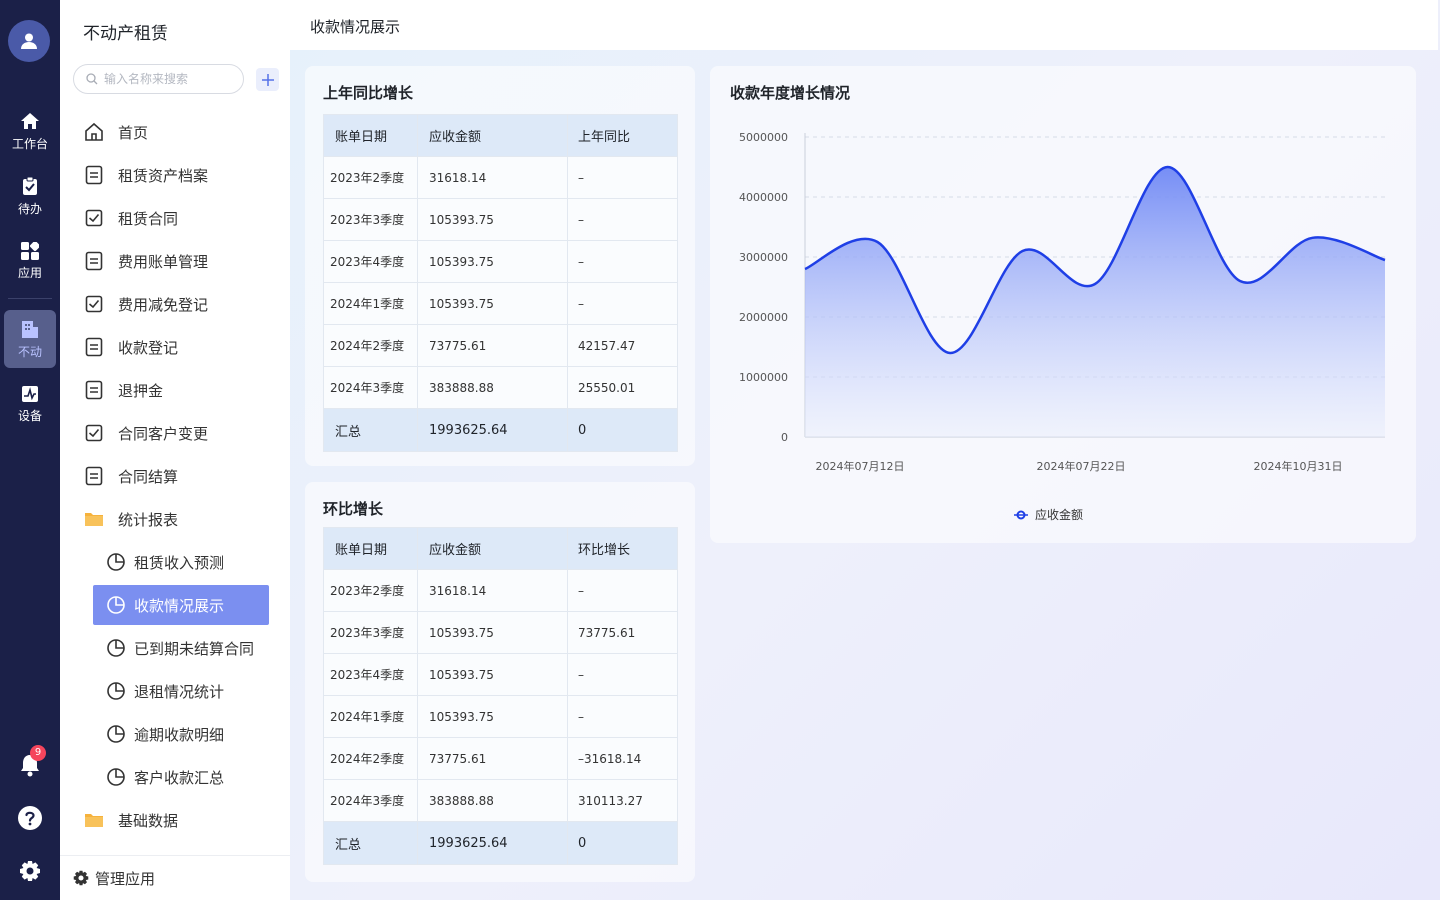  What do you see at coordinates (355, 27) in the screenshot?
I see `page-title: 收款情况展示` at bounding box center [355, 27].